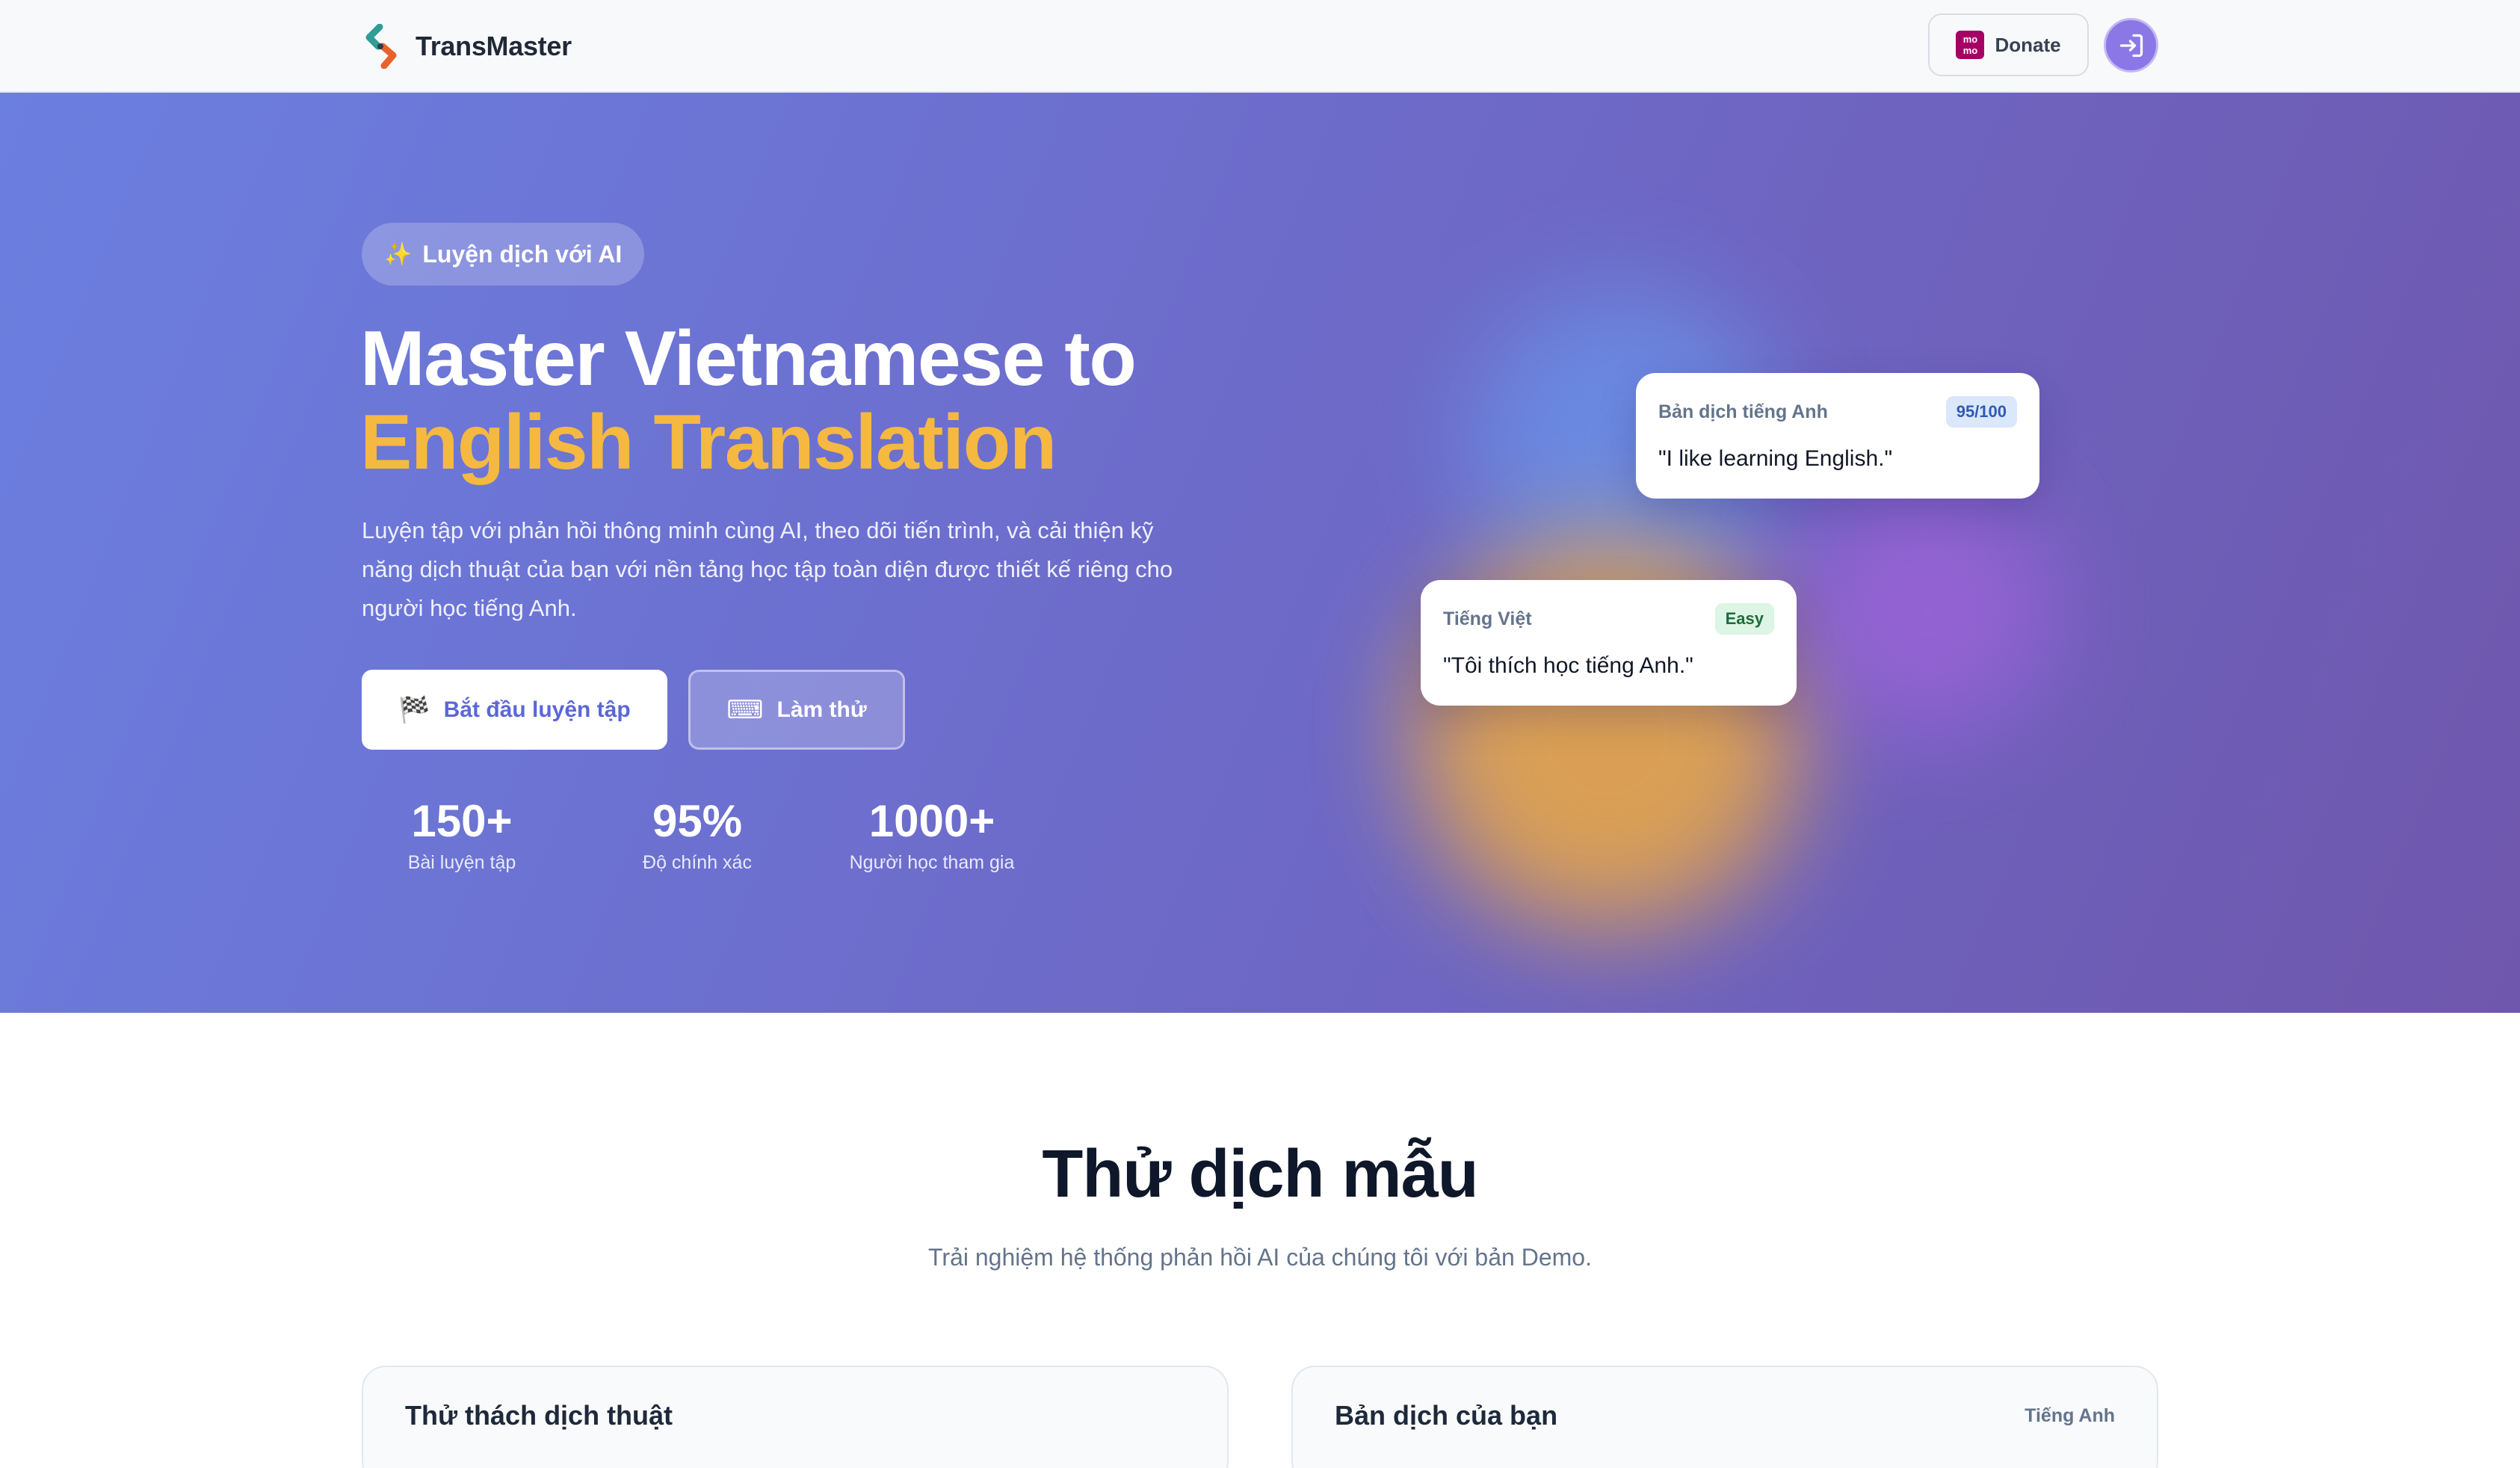 The width and height of the screenshot is (2520, 1468). What do you see at coordinates (2028, 45) in the screenshot?
I see `donate-label: Donate` at bounding box center [2028, 45].